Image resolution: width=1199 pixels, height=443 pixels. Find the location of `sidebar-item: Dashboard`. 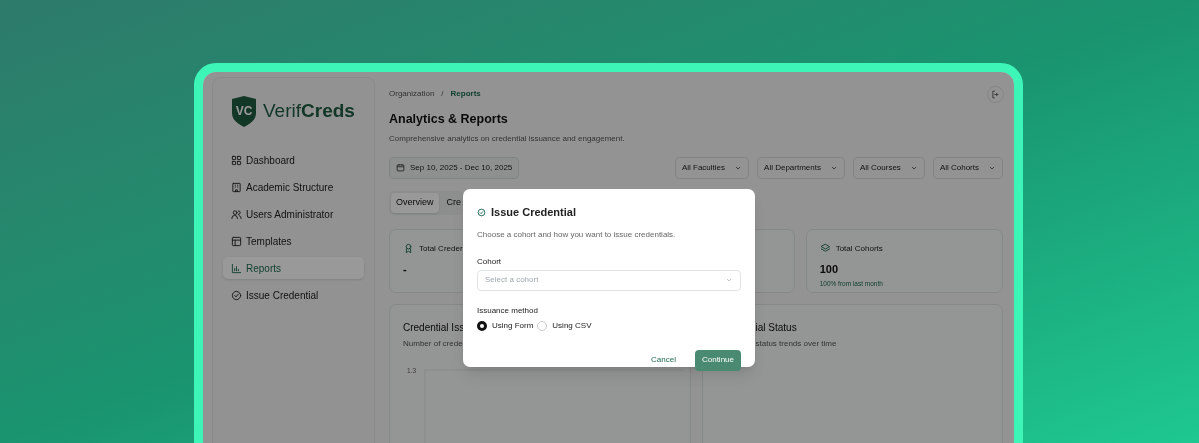

sidebar-item: Dashboard is located at coordinates (293, 160).